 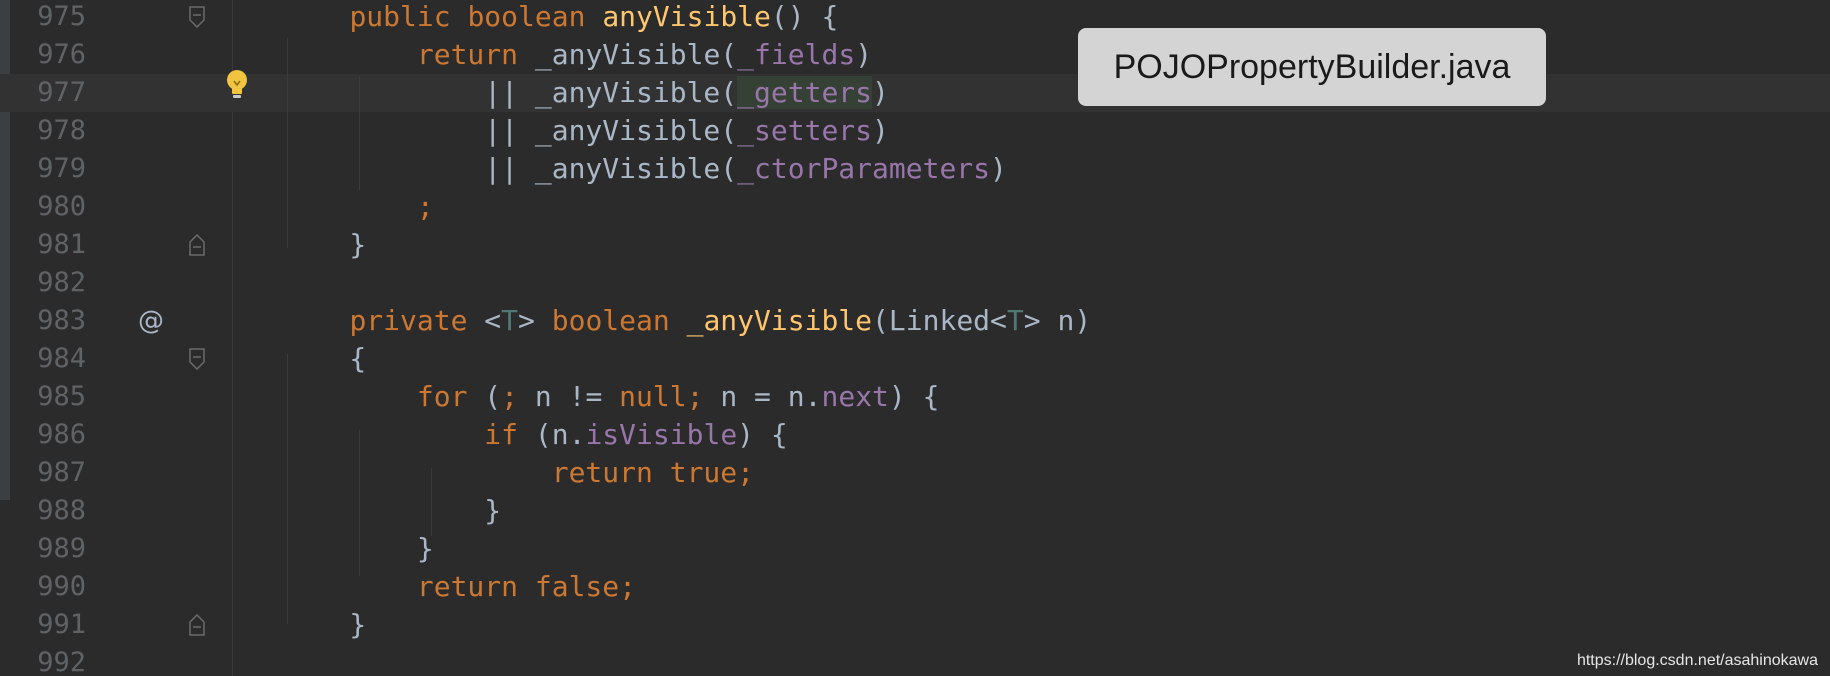 What do you see at coordinates (805, 130) in the screenshot?
I see `code-token: _setters` at bounding box center [805, 130].